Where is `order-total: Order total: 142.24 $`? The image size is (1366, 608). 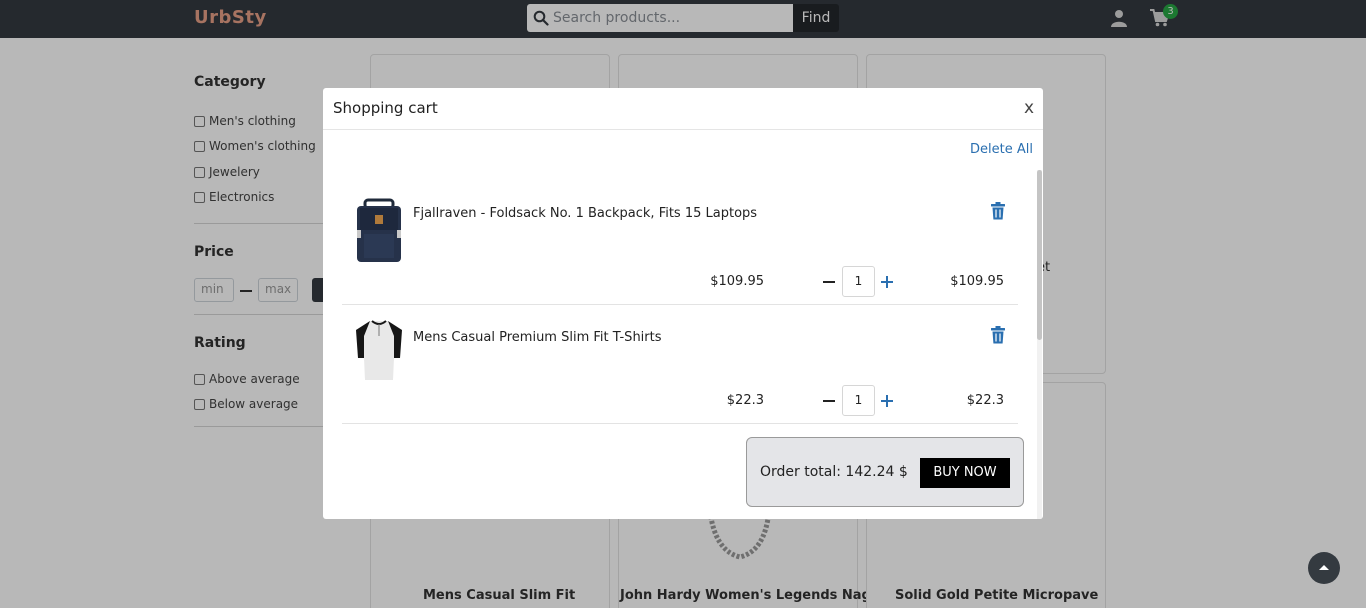
order-total: Order total: 142.24 $ is located at coordinates (834, 472).